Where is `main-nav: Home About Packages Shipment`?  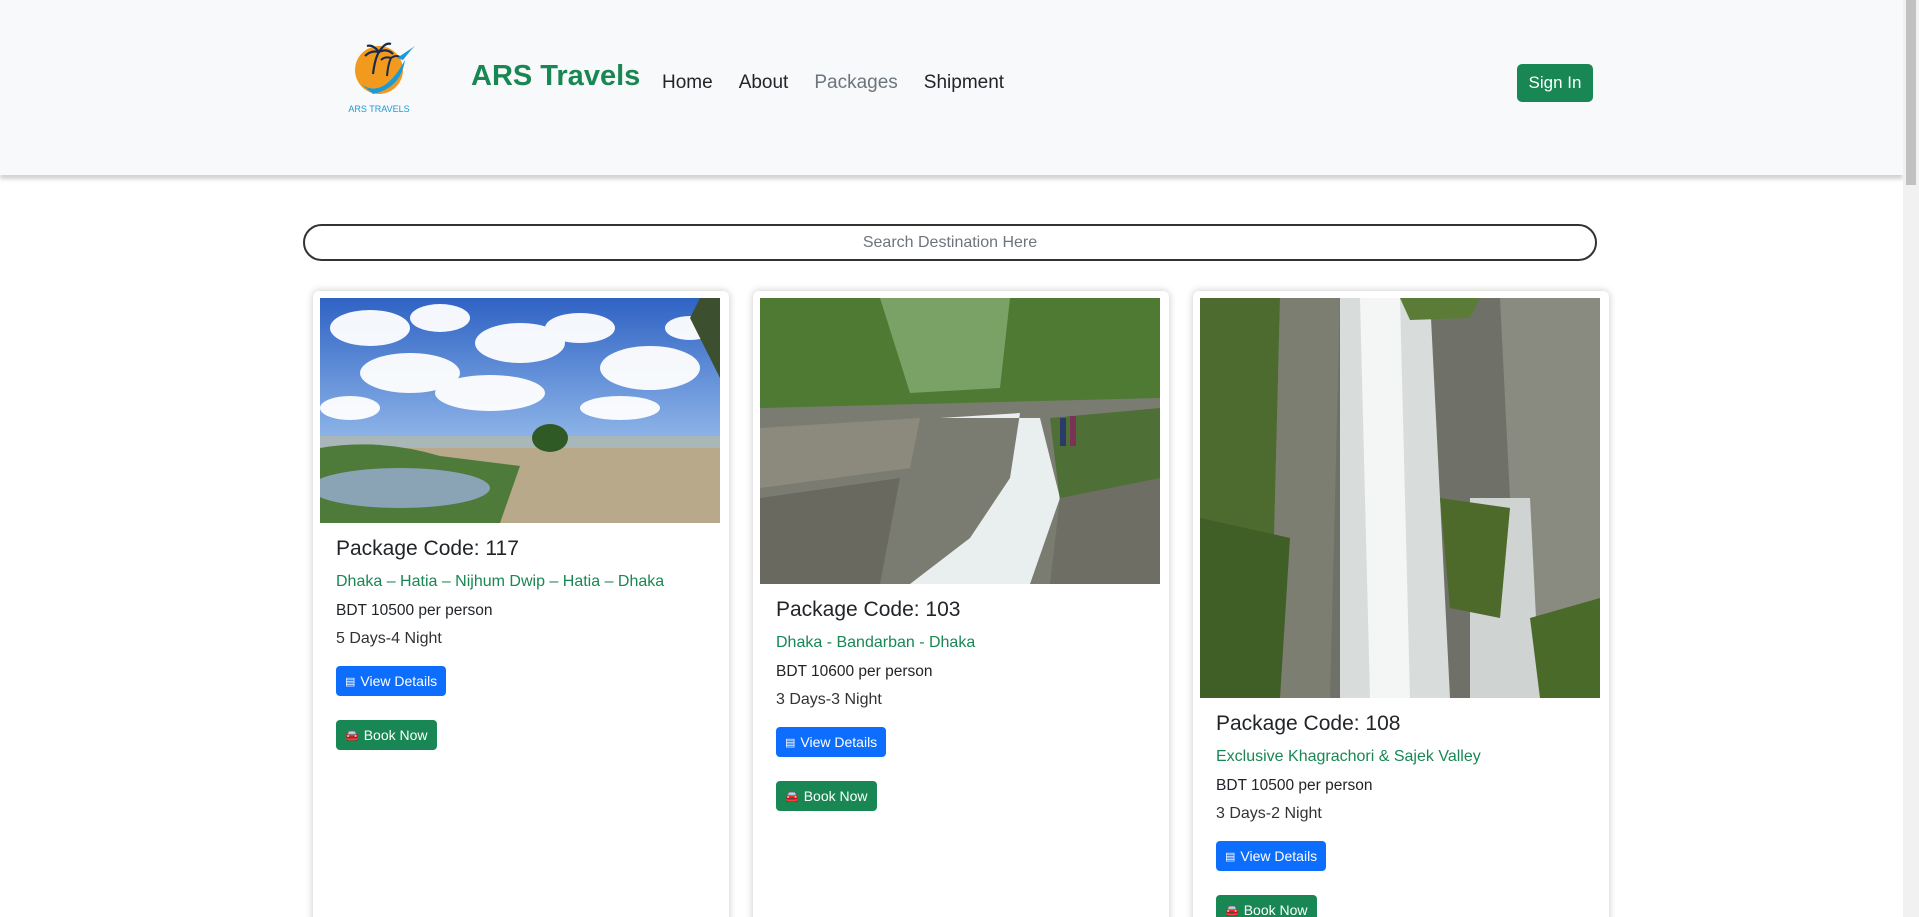
main-nav: Home About Packages Shipment is located at coordinates (833, 83).